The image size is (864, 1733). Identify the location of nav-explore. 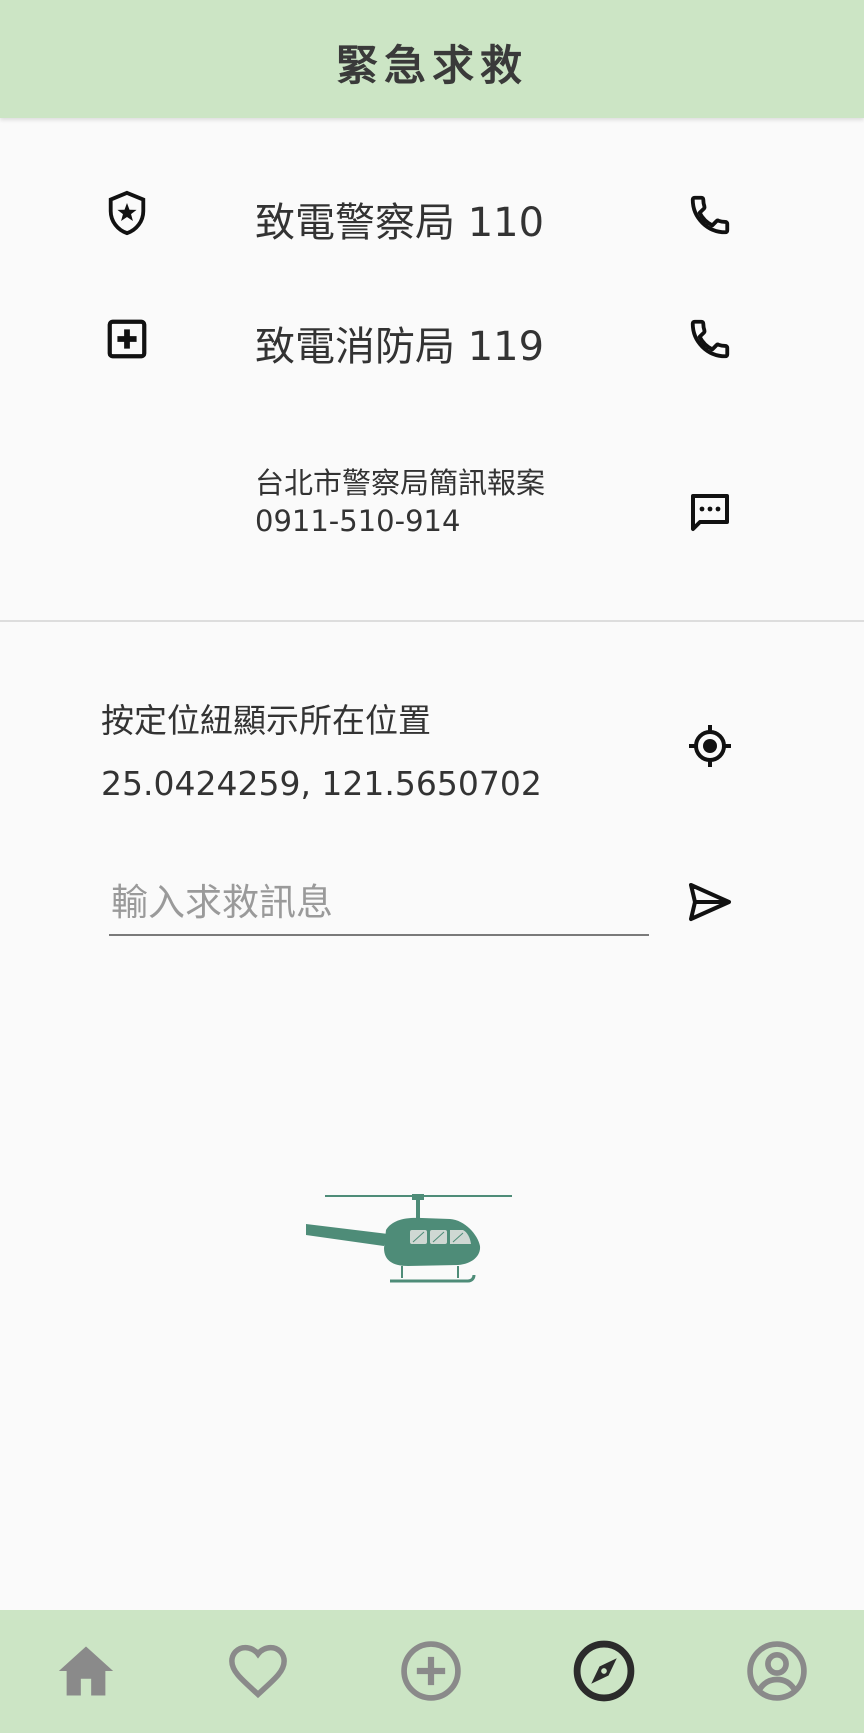
(604, 1671).